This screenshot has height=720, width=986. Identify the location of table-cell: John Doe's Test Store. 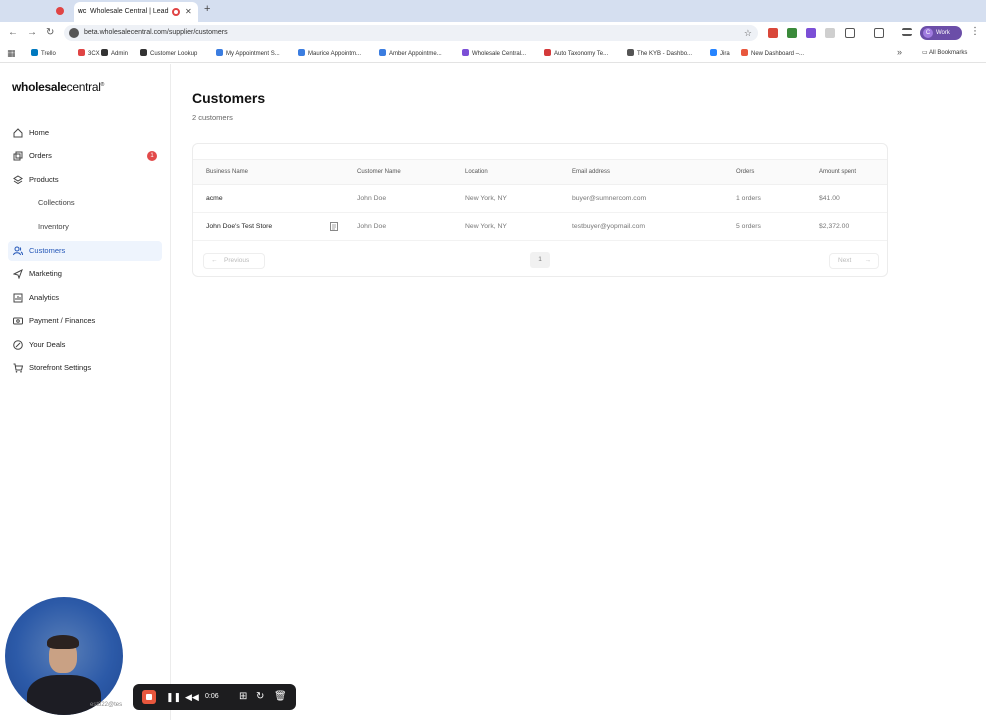
(239, 226).